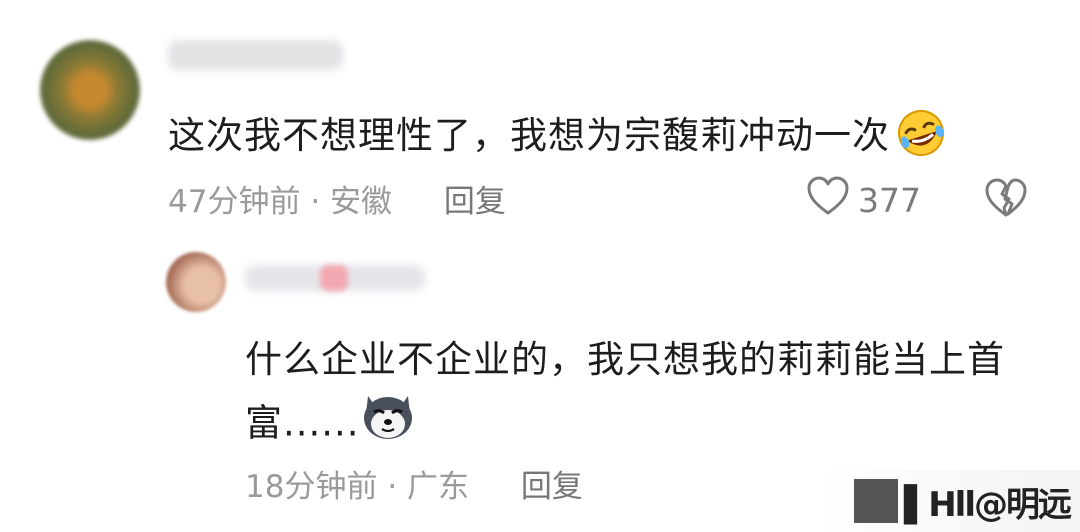 This screenshot has height=532, width=1080. Describe the element at coordinates (921, 137) in the screenshot. I see `laughing-emoji-icon` at that location.